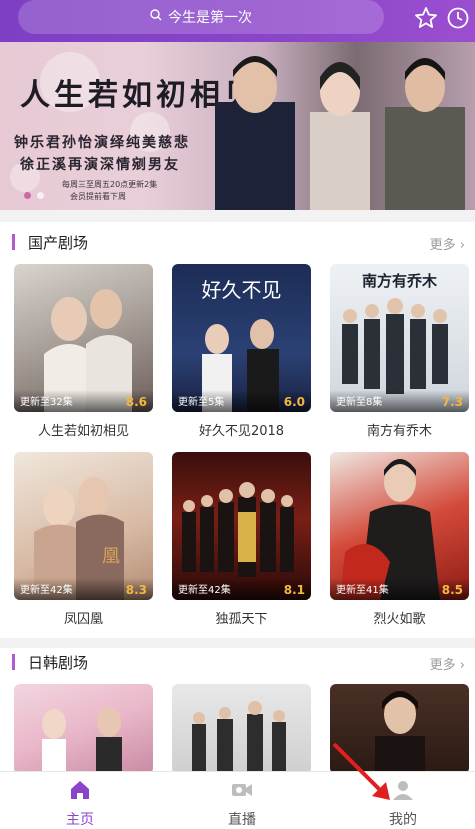 The image size is (475, 829). I want to click on rating-score: 8.3, so click(136, 590).